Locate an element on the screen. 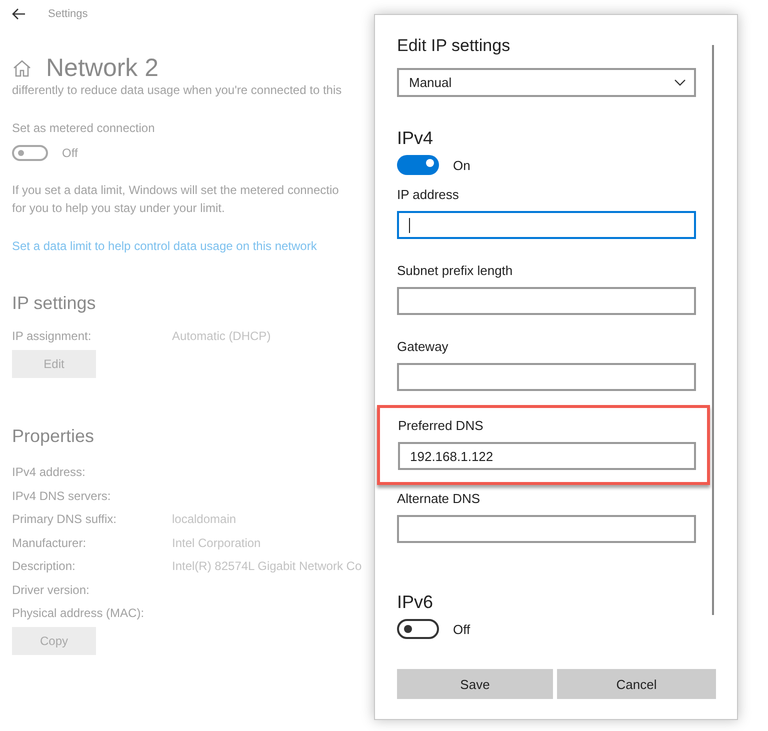  intro-text: differently to reduce data usage when you're connected to this is located at coordinates (177, 90).